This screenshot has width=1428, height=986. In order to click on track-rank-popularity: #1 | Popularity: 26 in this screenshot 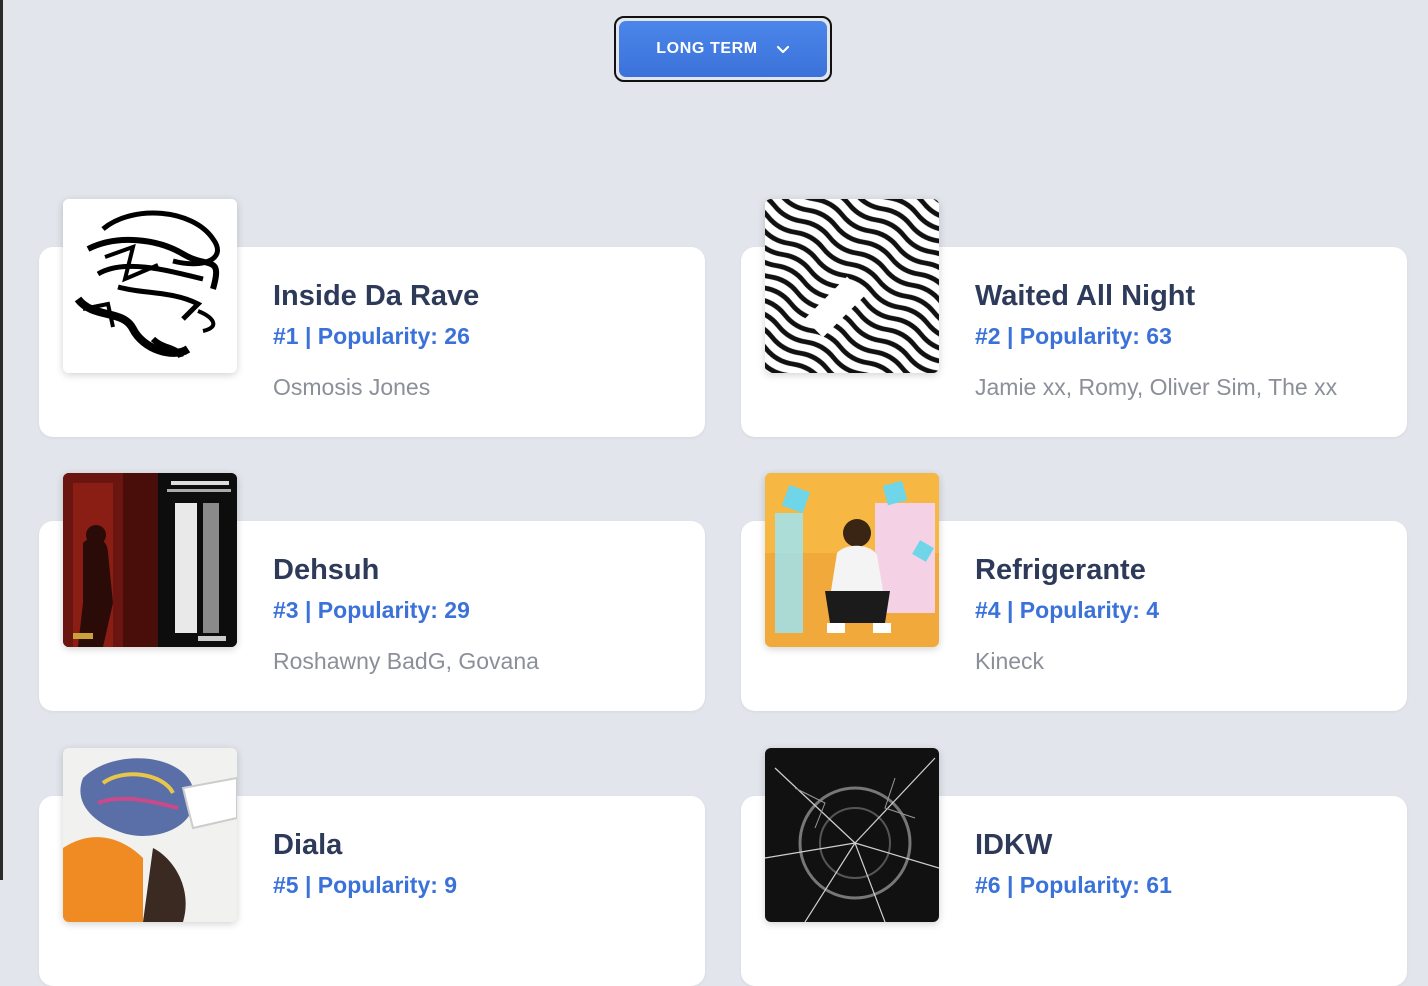, I will do `click(371, 336)`.